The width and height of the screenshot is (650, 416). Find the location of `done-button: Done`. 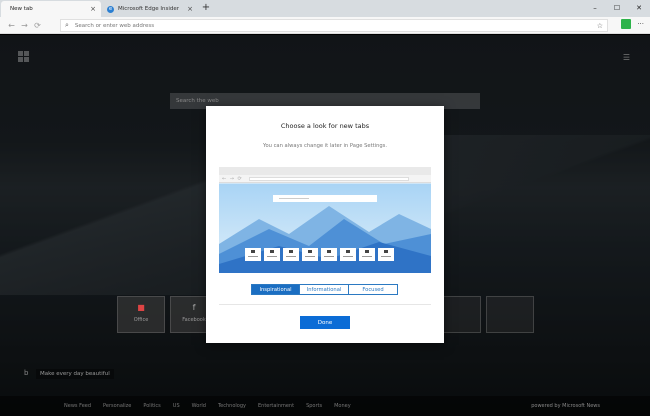

done-button: Done is located at coordinates (325, 322).